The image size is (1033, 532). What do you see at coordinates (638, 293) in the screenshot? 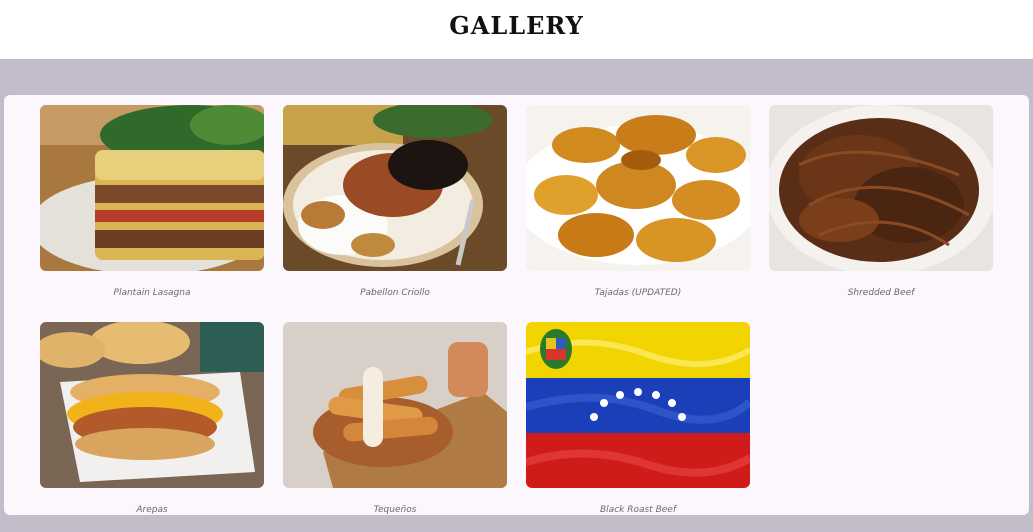
I see `gallery-caption: Tajadas (UPDATED)` at bounding box center [638, 293].